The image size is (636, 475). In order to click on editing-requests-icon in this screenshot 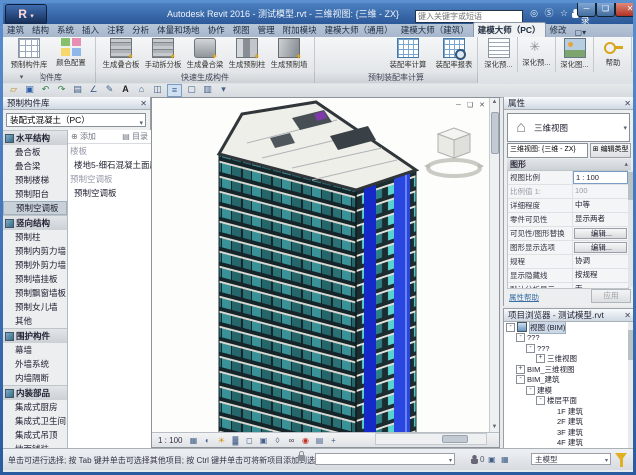, I will do `click(474, 459)`.